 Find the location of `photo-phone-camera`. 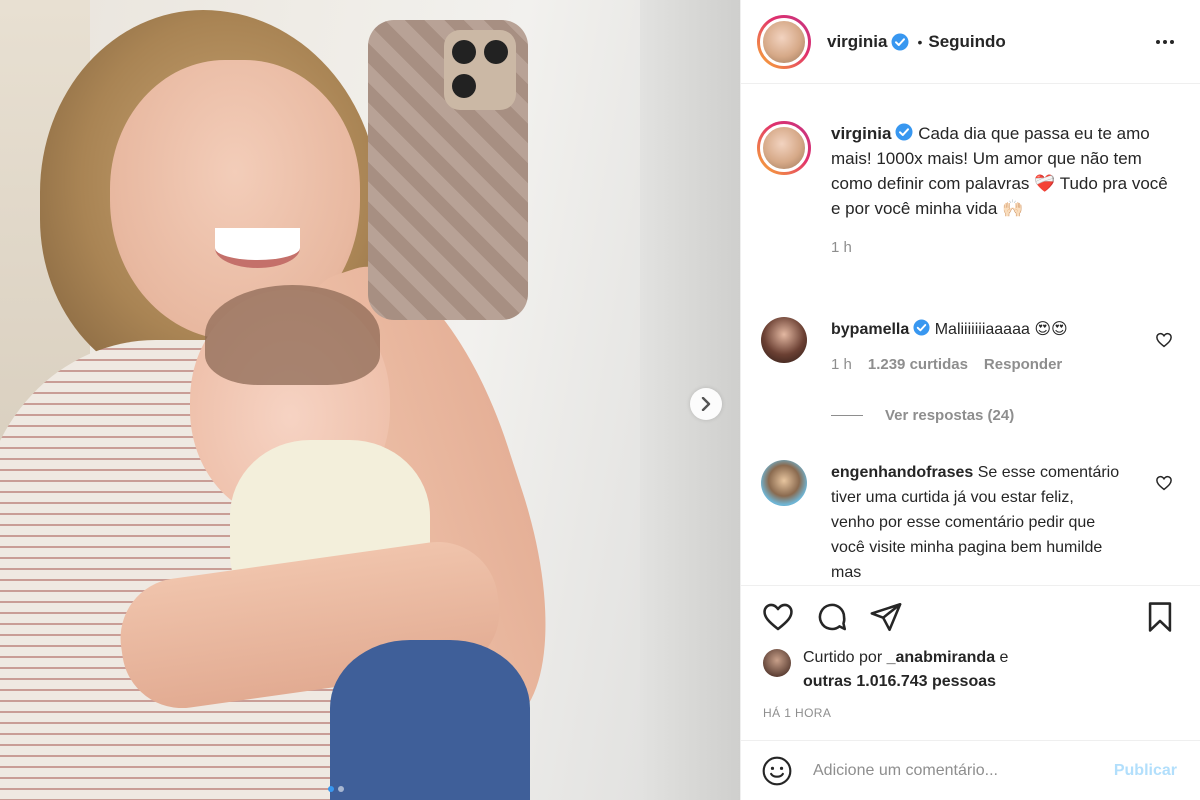

photo-phone-camera is located at coordinates (480, 70).